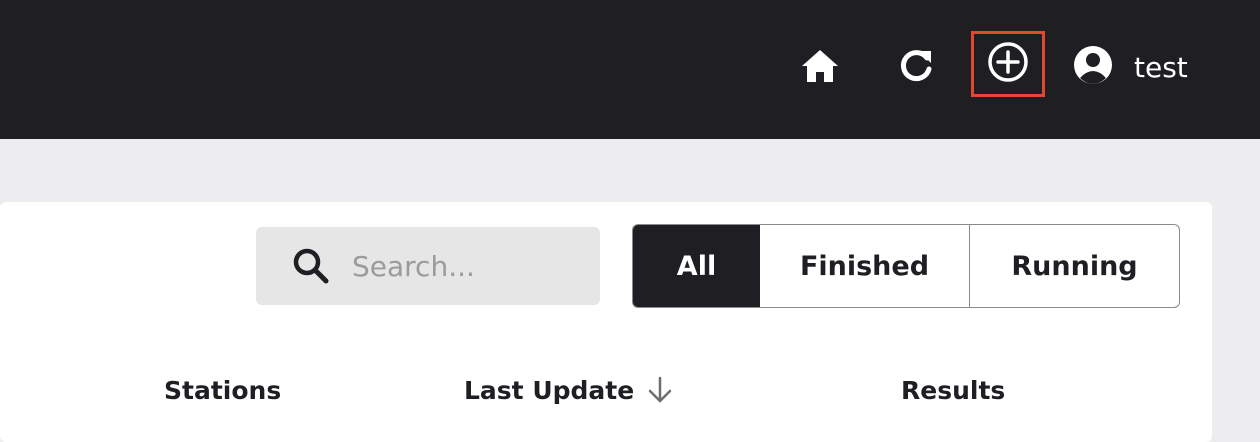  I want to click on refresh-icon, so click(916, 68).